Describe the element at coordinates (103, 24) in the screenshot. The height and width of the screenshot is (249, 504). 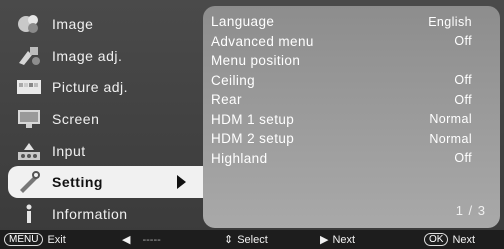
I see `menu-item-image: Image` at that location.